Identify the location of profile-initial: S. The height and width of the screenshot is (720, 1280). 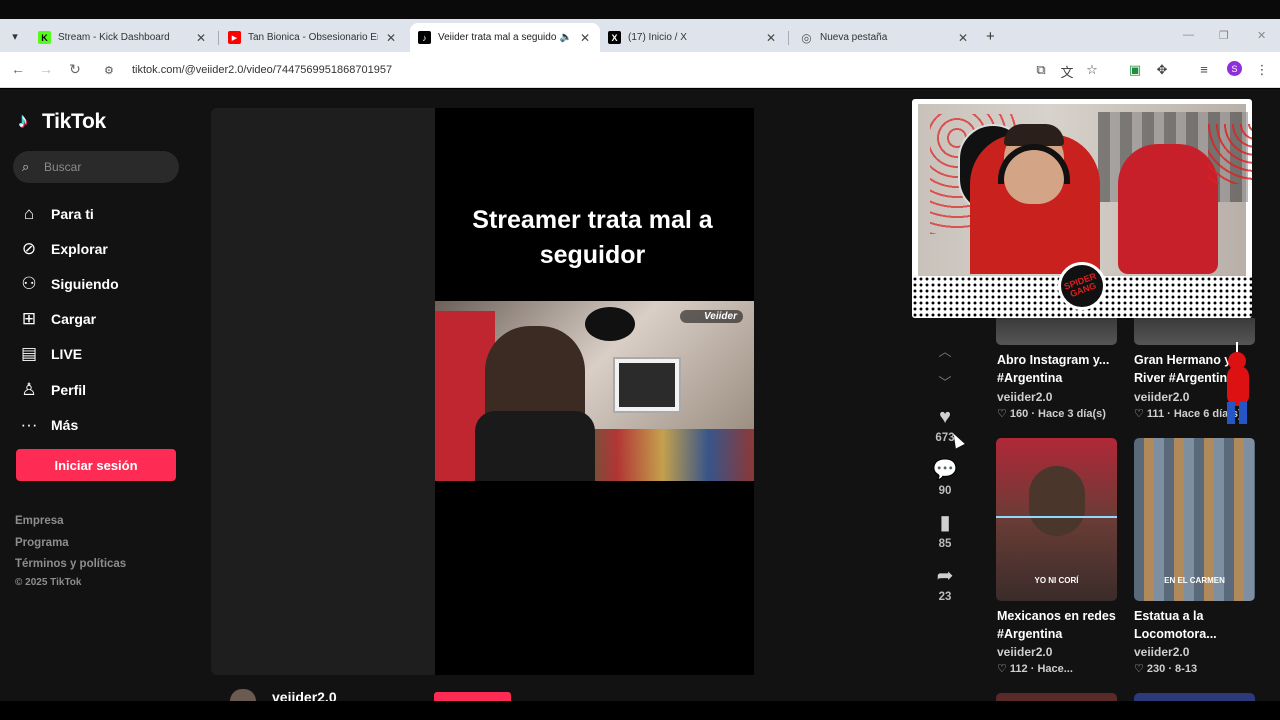
(1234, 68).